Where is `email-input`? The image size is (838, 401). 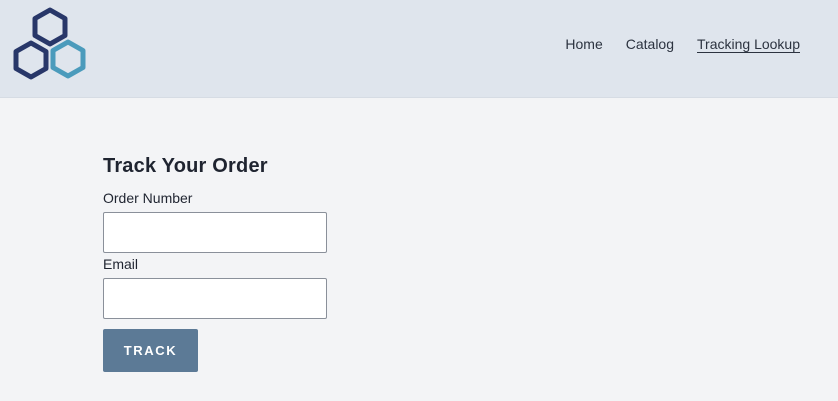 email-input is located at coordinates (215, 298).